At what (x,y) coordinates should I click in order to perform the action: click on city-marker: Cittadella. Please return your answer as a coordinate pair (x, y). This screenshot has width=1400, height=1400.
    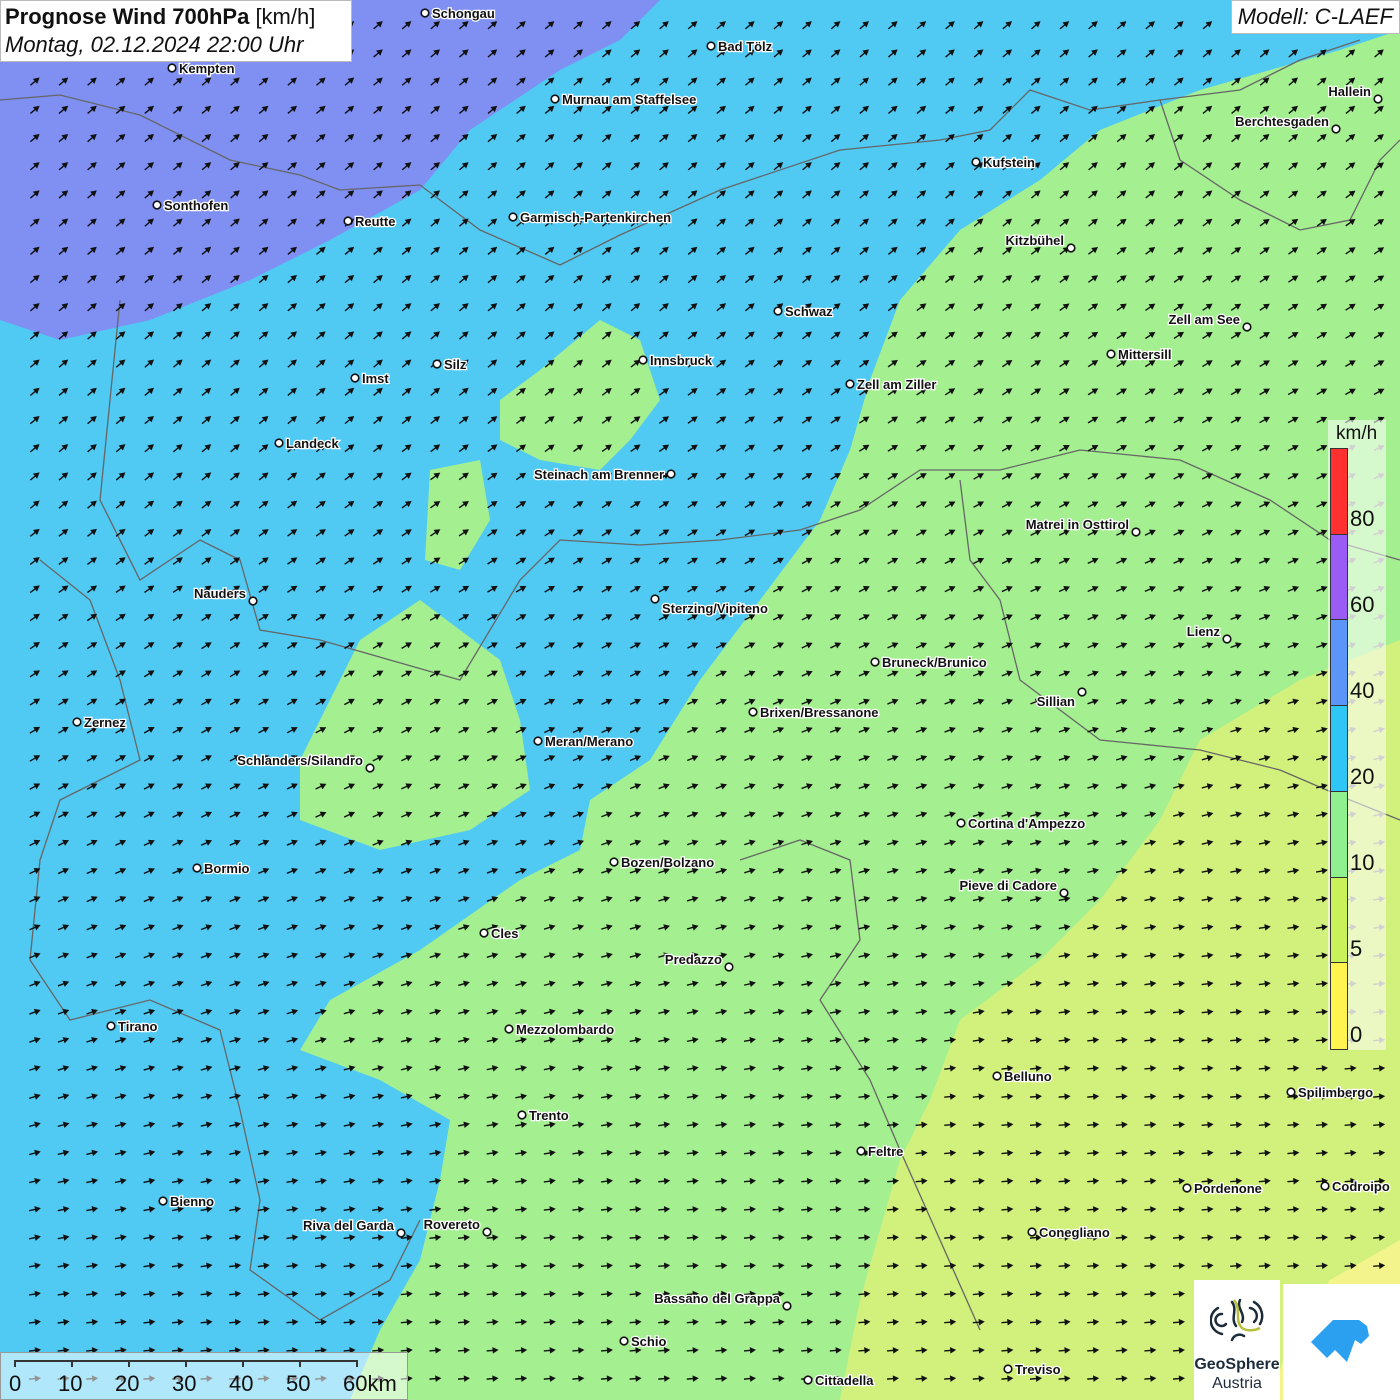
    Looking at the image, I should click on (839, 1380).